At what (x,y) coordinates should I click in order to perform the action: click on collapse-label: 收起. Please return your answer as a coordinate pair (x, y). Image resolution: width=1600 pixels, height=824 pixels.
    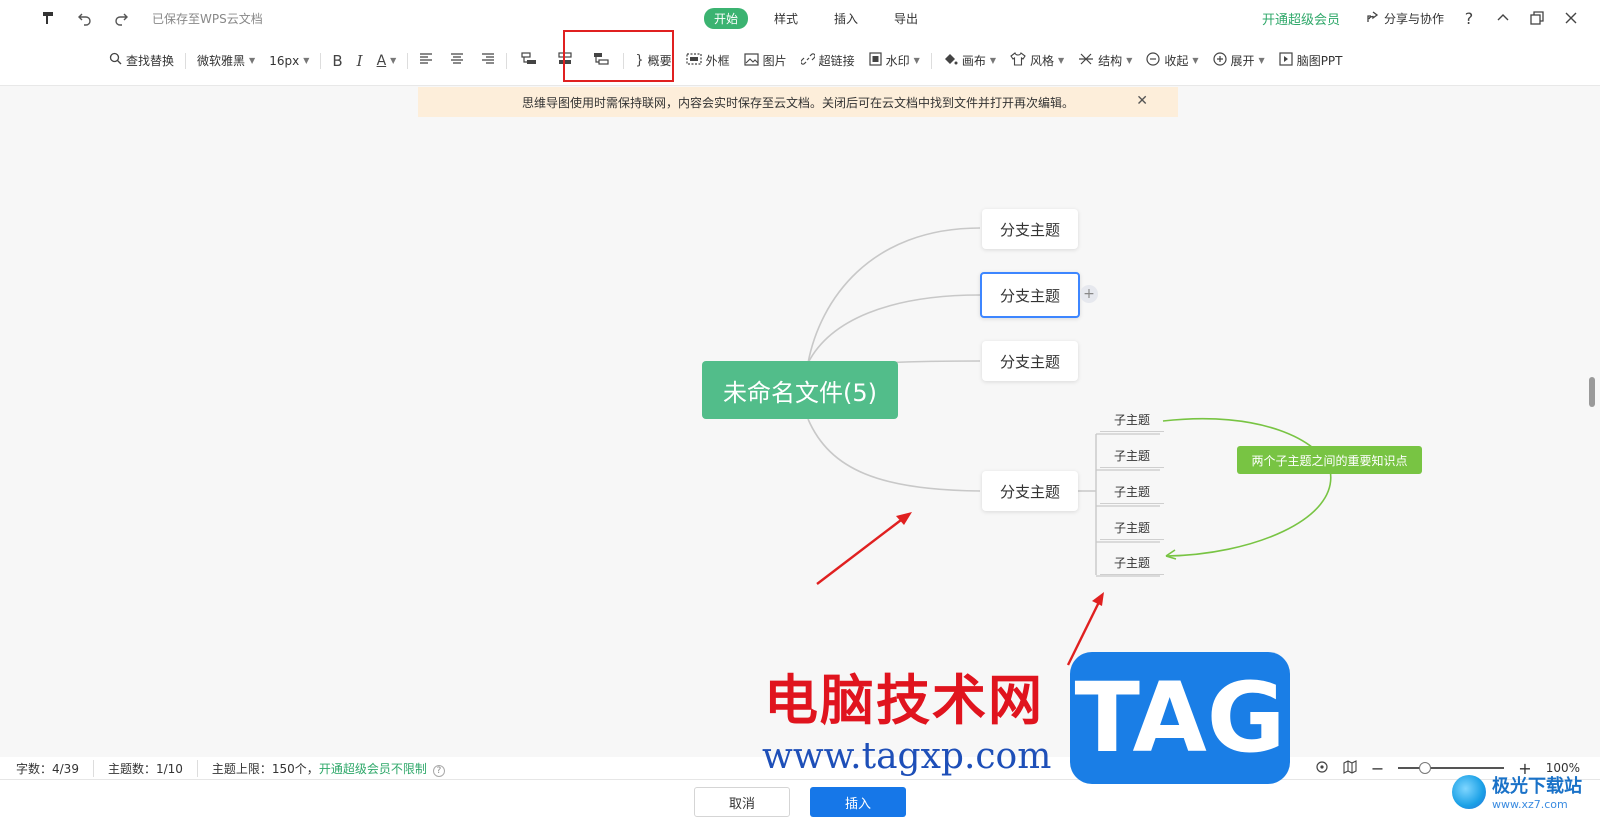
    Looking at the image, I should click on (1176, 61).